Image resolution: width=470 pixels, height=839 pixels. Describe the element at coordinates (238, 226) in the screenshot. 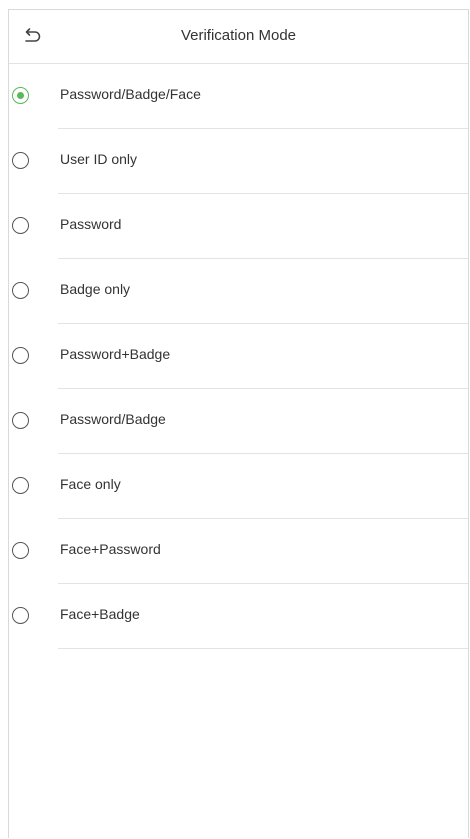

I see `option-password: Password` at that location.